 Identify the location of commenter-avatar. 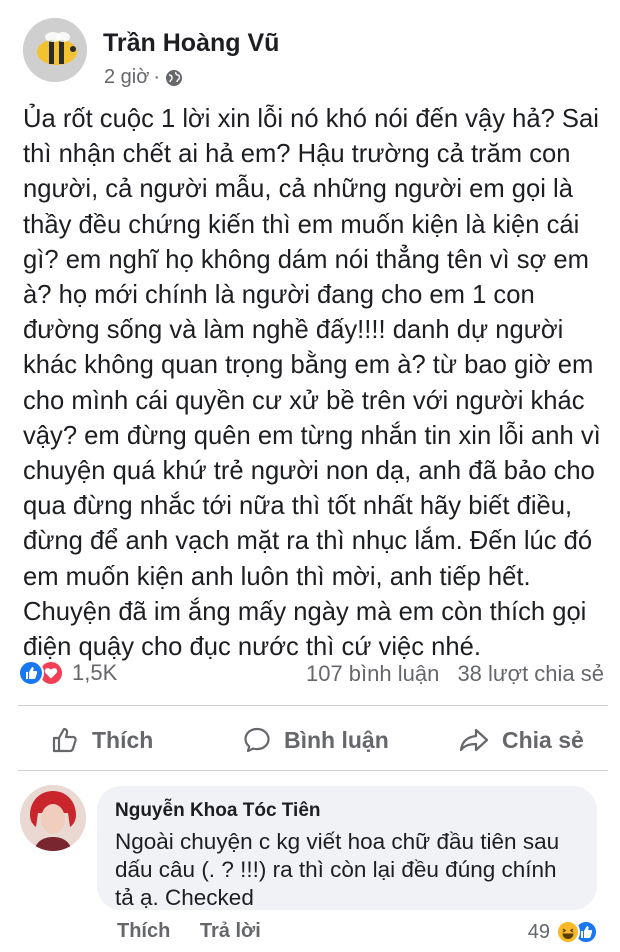
(53, 818).